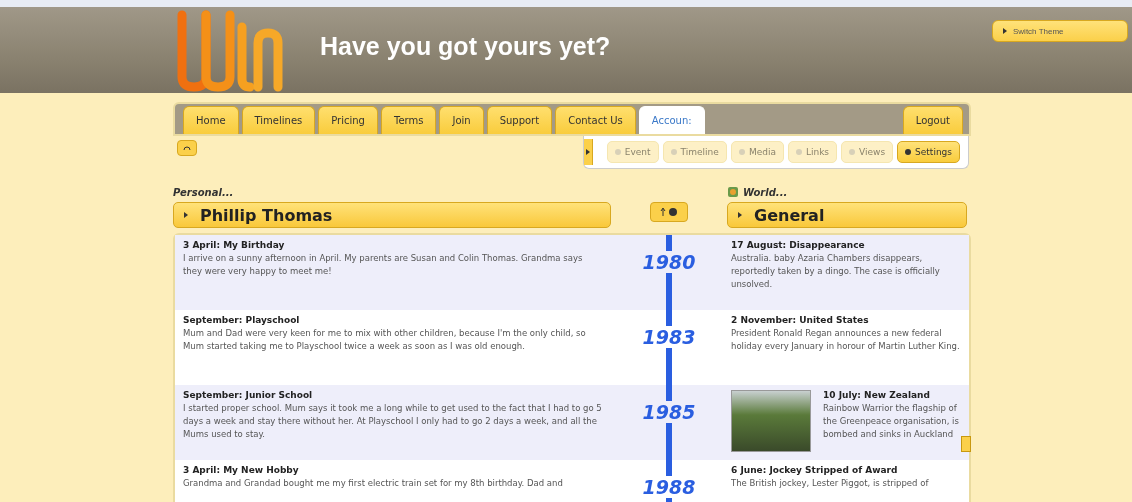 This screenshot has width=1132, height=502. What do you see at coordinates (847, 215) in the screenshot?
I see `timeline-name-bar: General` at bounding box center [847, 215].